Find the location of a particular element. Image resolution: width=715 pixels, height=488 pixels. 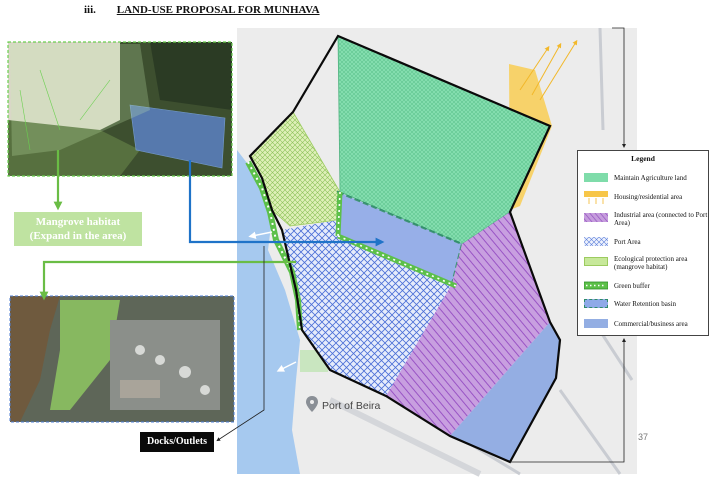

legend-swatch-commercial is located at coordinates (596, 323).